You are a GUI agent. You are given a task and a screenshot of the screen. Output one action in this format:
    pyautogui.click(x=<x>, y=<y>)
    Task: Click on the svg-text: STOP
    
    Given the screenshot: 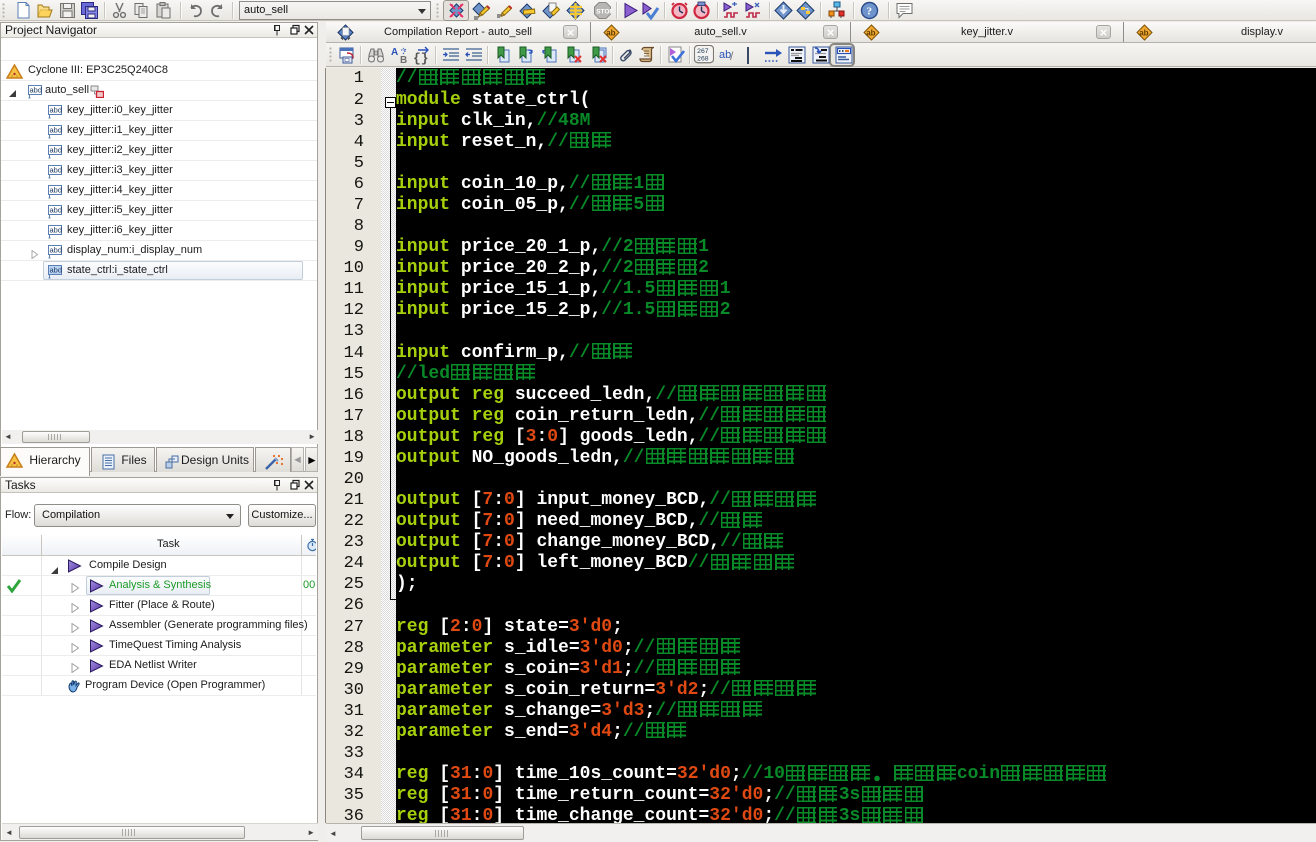 What is the action you would take?
    pyautogui.click(x=604, y=12)
    